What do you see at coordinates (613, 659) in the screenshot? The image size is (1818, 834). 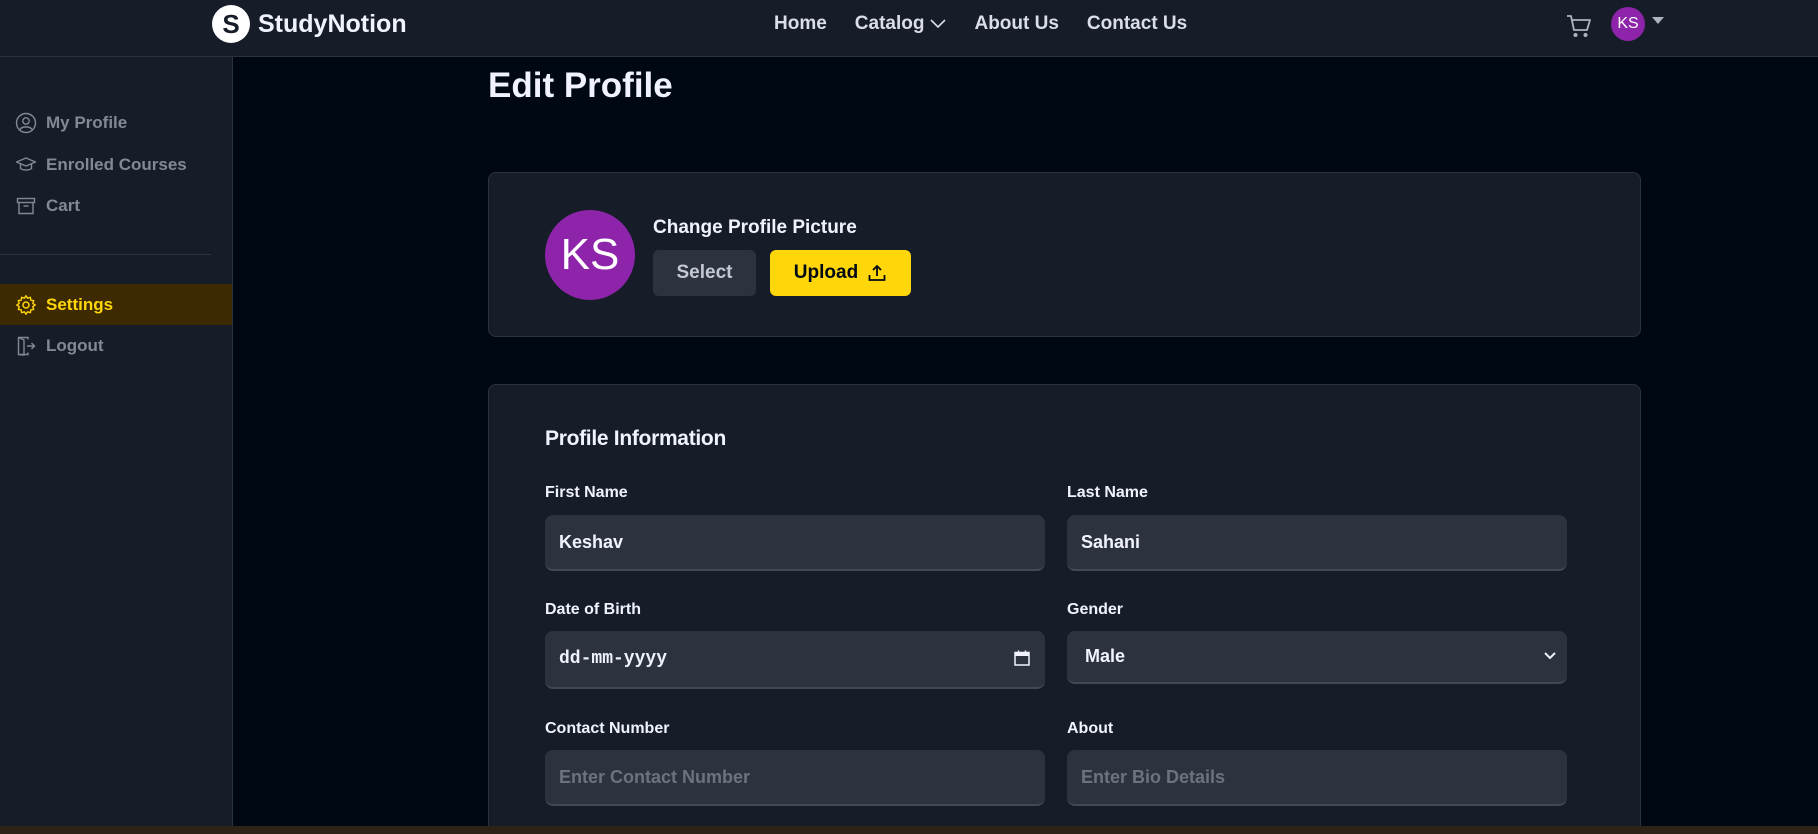 I see `dob-value: dd-mm-yyyy` at bounding box center [613, 659].